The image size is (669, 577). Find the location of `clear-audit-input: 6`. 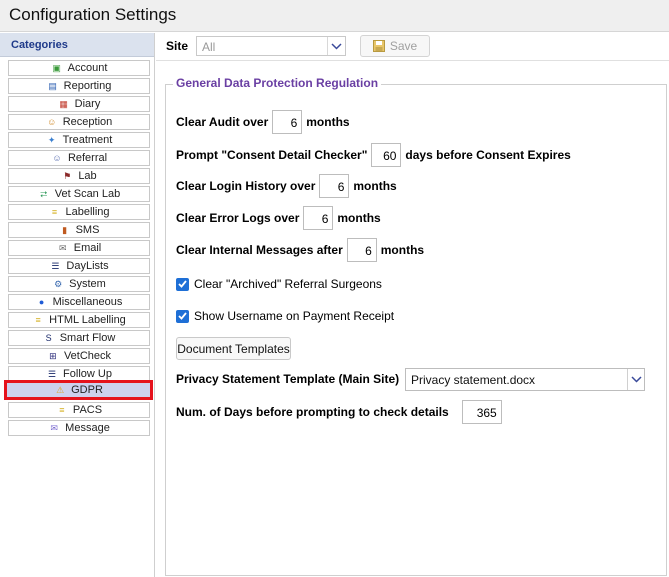

clear-audit-input: 6 is located at coordinates (287, 122).